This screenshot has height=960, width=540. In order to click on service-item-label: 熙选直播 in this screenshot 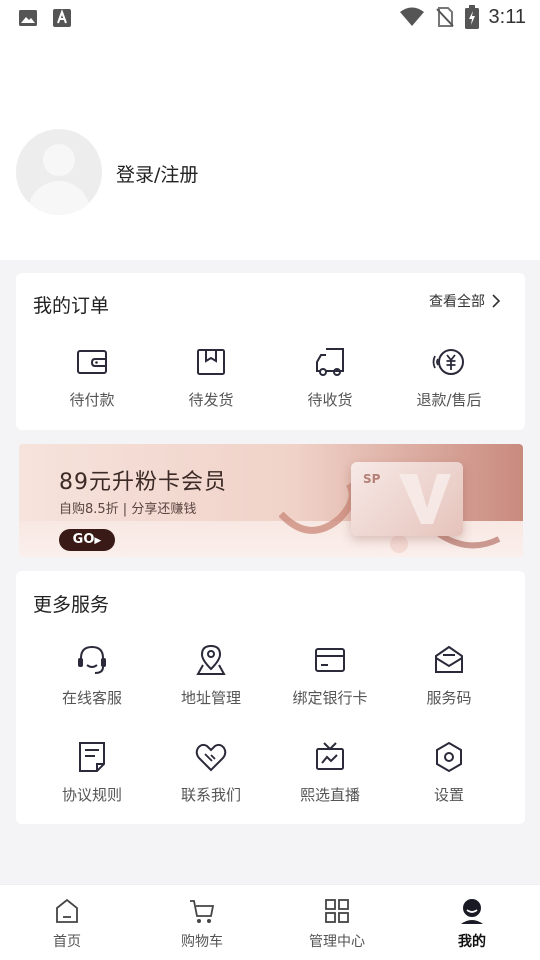, I will do `click(329, 795)`.